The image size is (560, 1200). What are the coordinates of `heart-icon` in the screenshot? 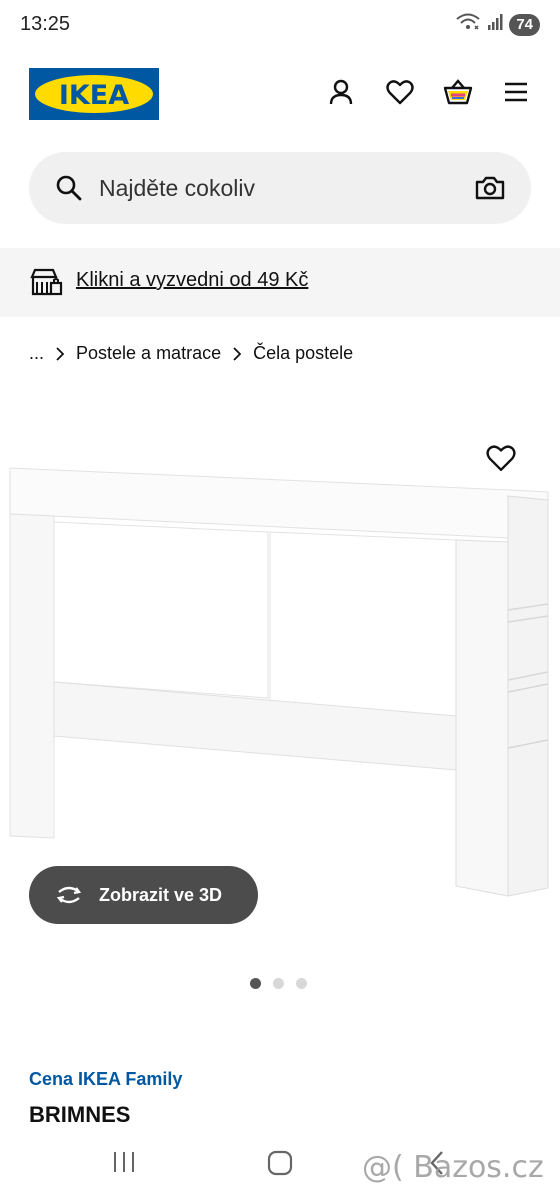 It's located at (400, 92).